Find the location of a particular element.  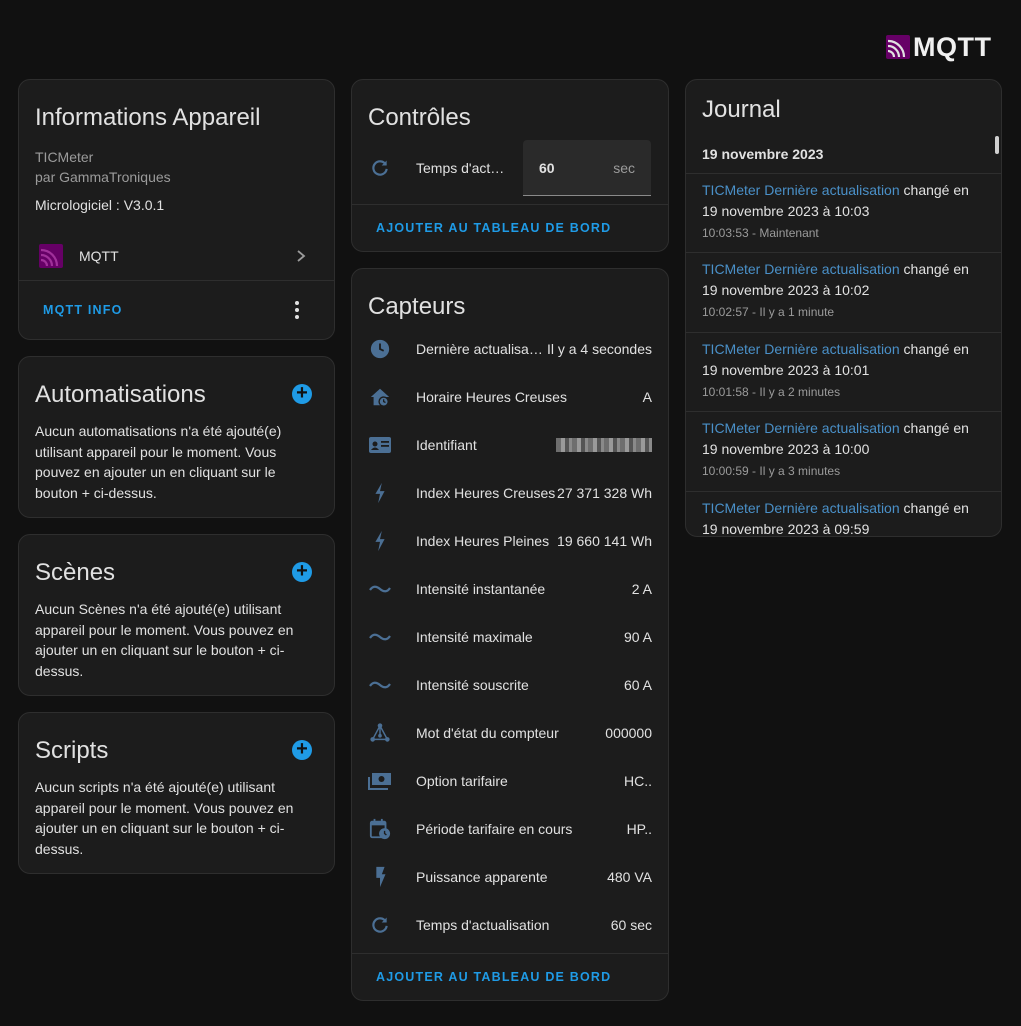

journal-timestamp: 10:02:57 - Il y a 1 minute is located at coordinates (768, 312).